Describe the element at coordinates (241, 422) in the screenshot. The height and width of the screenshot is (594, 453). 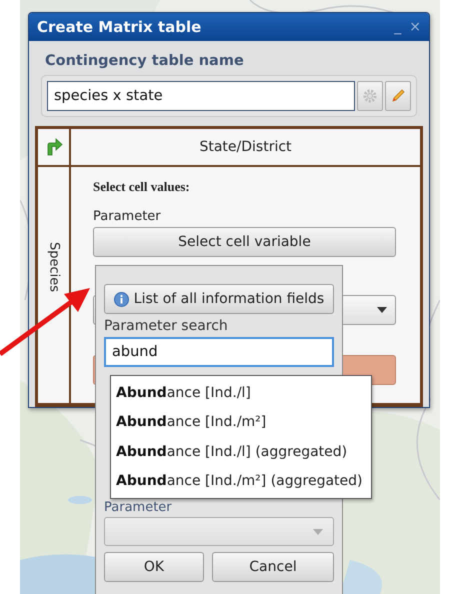
I see `suggestion-item: Abundance [Ind./m²]` at that location.